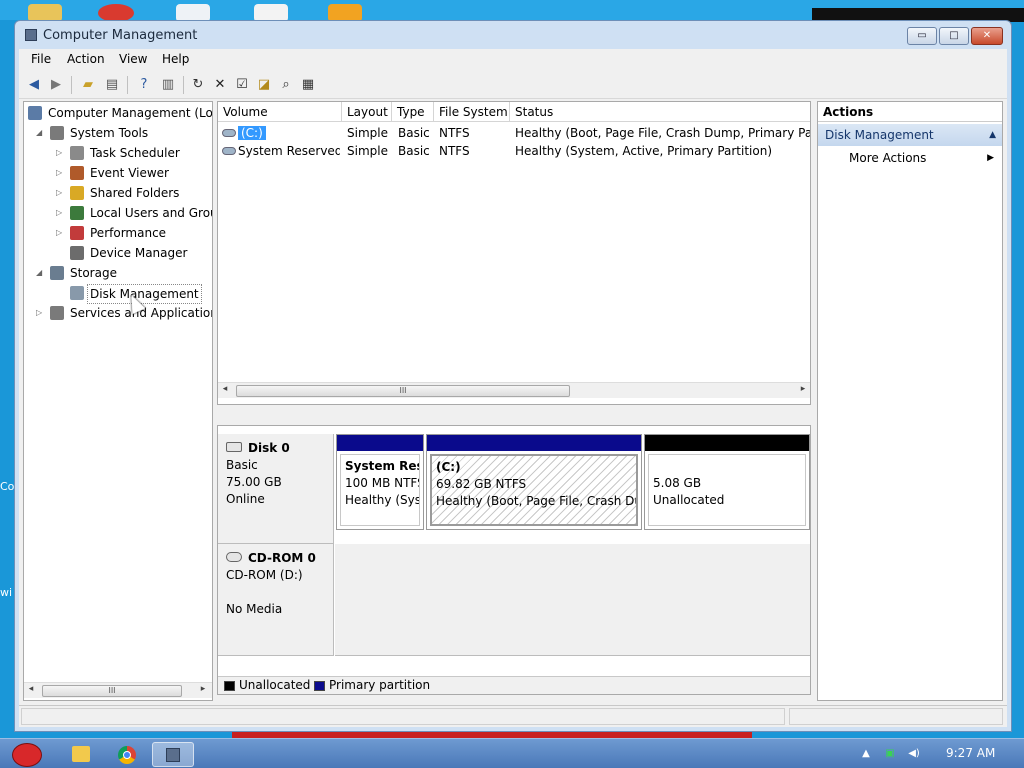 The height and width of the screenshot is (768, 1024). What do you see at coordinates (454, 151) in the screenshot?
I see `volume-cell-fs: NTFS` at bounding box center [454, 151].